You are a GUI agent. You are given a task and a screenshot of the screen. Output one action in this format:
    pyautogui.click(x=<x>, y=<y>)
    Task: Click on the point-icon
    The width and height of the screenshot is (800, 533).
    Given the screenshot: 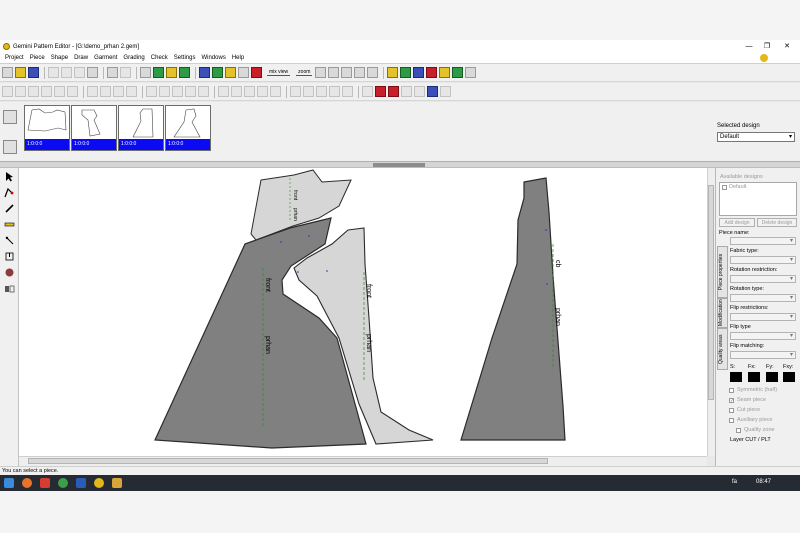 What is the action you would take?
    pyautogui.click(x=171, y=72)
    